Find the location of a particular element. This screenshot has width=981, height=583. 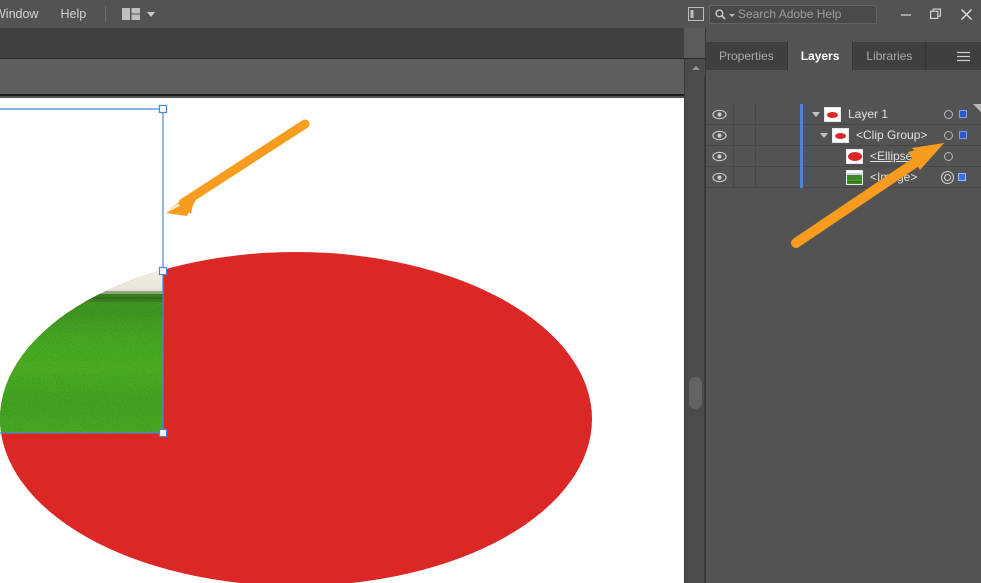

panel-menu-button is located at coordinates (963, 56).